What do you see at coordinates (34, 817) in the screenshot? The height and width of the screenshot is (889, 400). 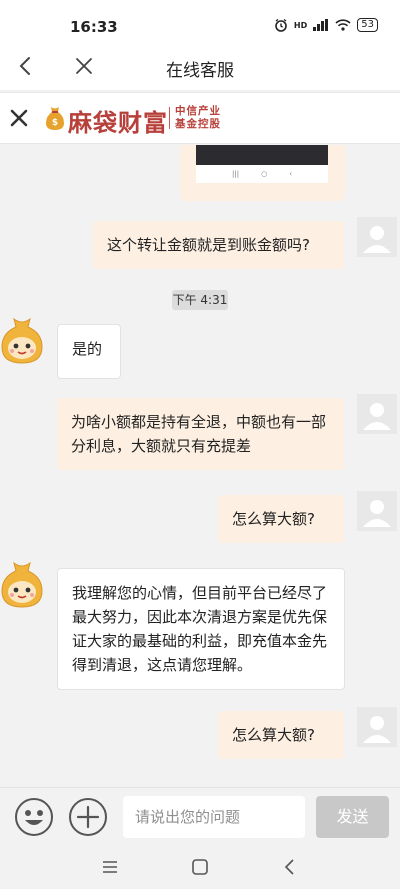 I see `emoji-icon` at bounding box center [34, 817].